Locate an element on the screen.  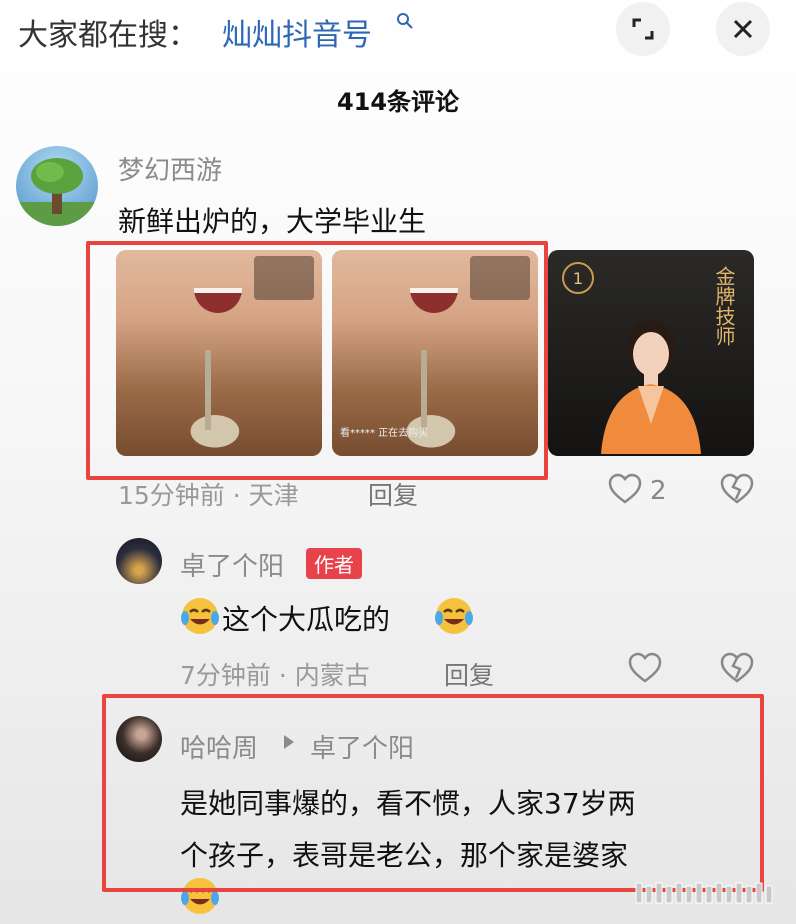
like-count: 2 is located at coordinates (658, 491).